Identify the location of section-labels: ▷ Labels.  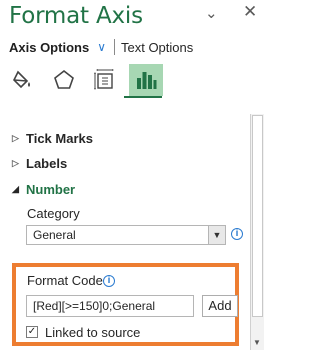
(39, 163).